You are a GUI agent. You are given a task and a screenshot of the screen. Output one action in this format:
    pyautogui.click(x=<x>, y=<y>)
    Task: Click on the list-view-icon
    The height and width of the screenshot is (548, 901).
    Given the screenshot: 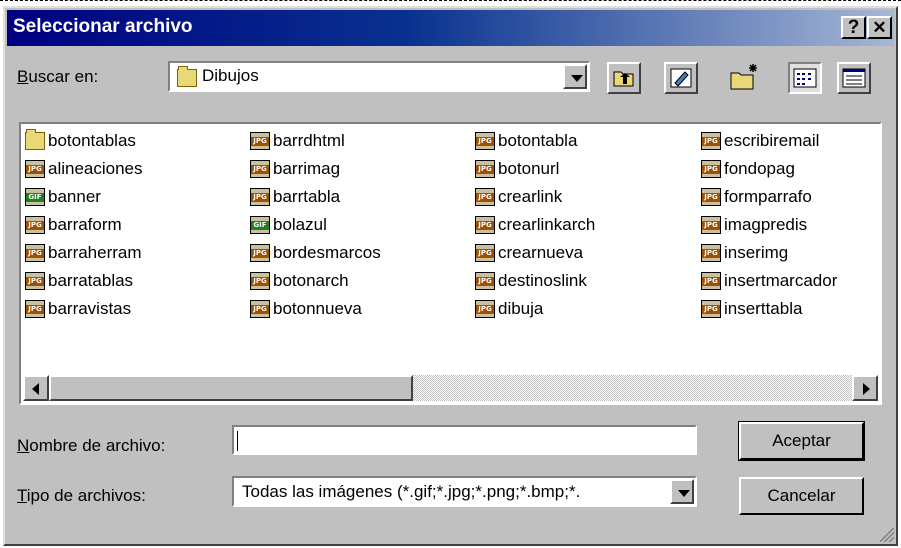 What is the action you would take?
    pyautogui.click(x=805, y=78)
    